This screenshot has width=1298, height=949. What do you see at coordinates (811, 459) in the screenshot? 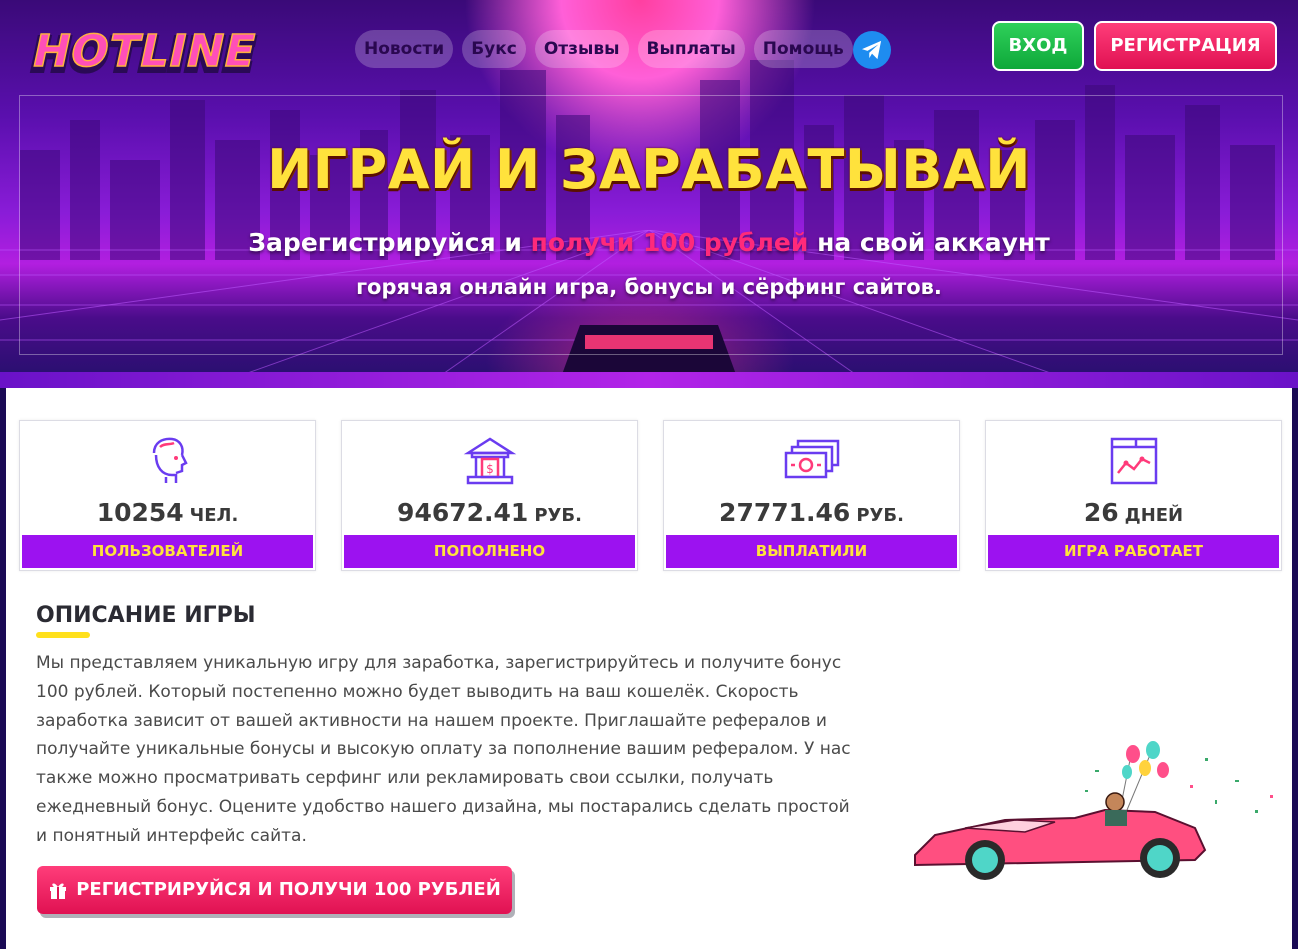
I see `banknotes-icon` at bounding box center [811, 459].